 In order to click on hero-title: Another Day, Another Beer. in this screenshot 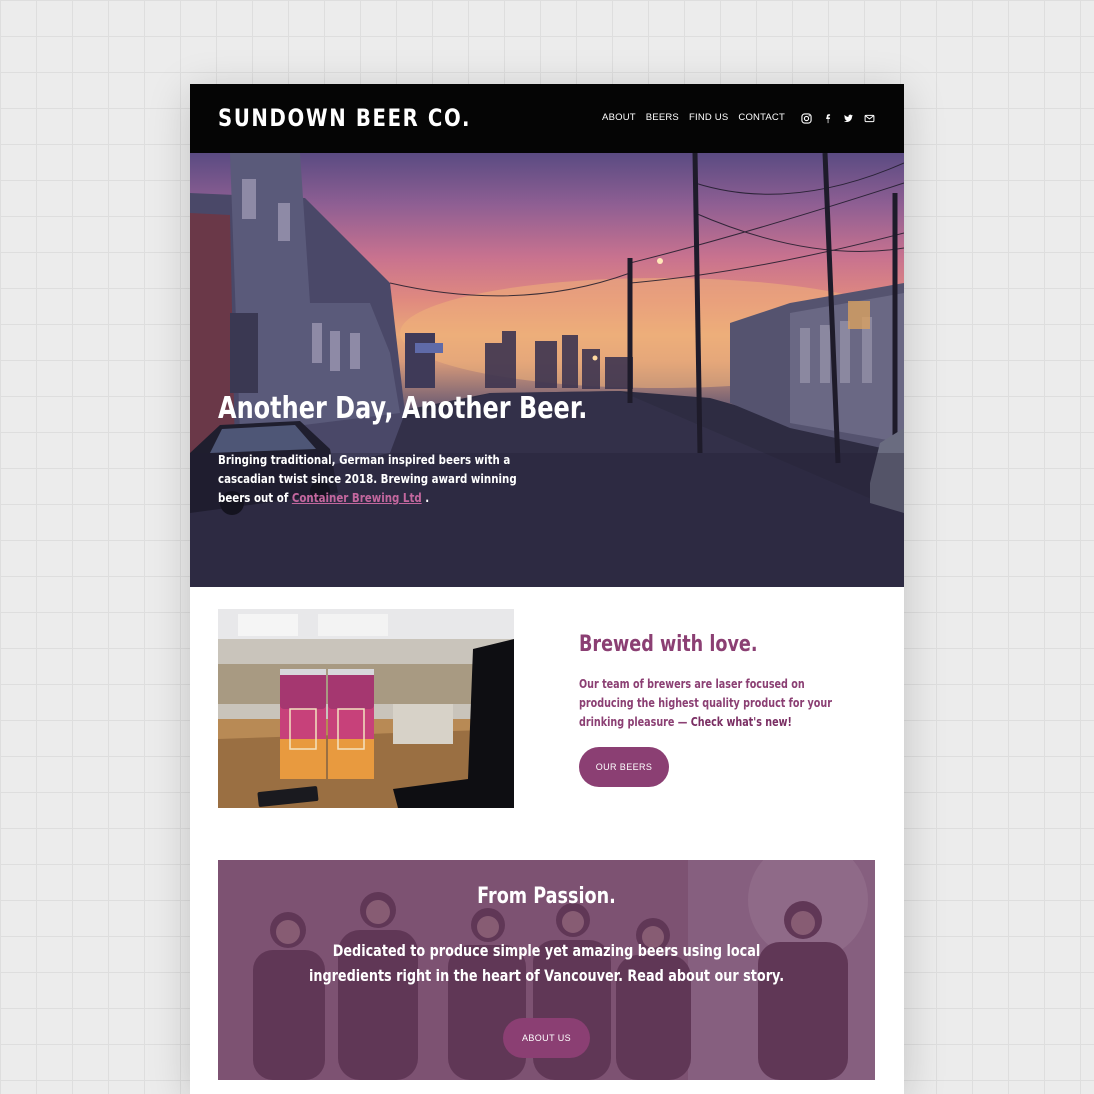, I will do `click(403, 408)`.